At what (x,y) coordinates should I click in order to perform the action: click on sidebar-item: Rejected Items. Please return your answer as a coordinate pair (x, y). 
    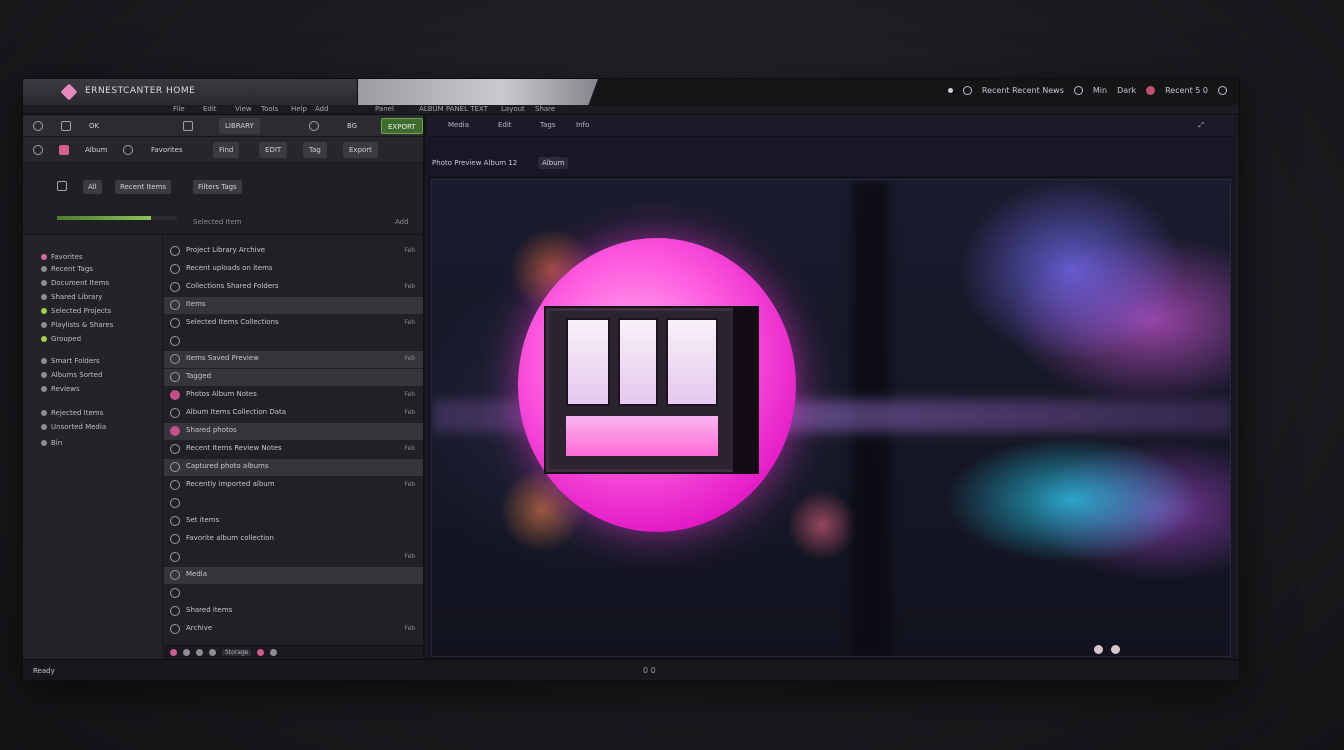
    Looking at the image, I should click on (72, 413).